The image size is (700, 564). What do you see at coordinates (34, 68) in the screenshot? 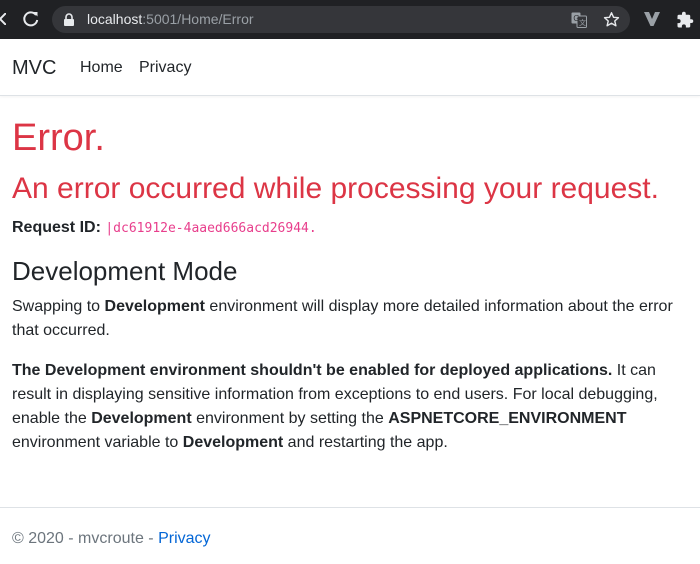
I see `brand-link: MVC` at bounding box center [34, 68].